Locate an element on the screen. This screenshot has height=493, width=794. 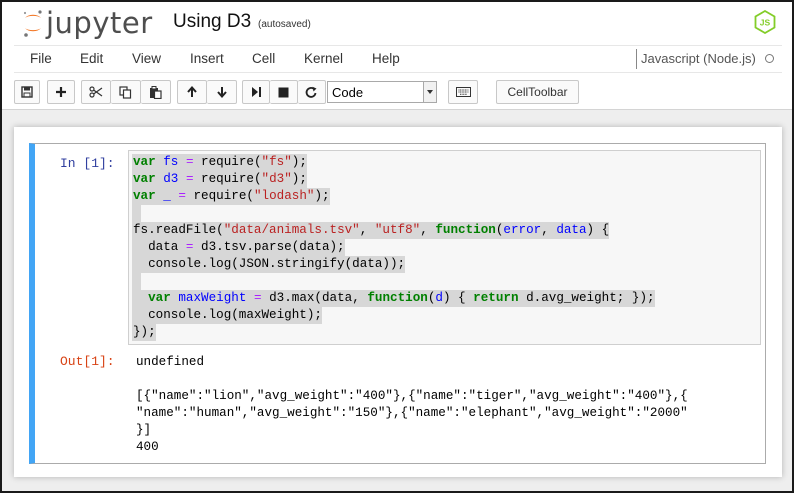
code-line: console.log(maxWeight); is located at coordinates (227, 315).